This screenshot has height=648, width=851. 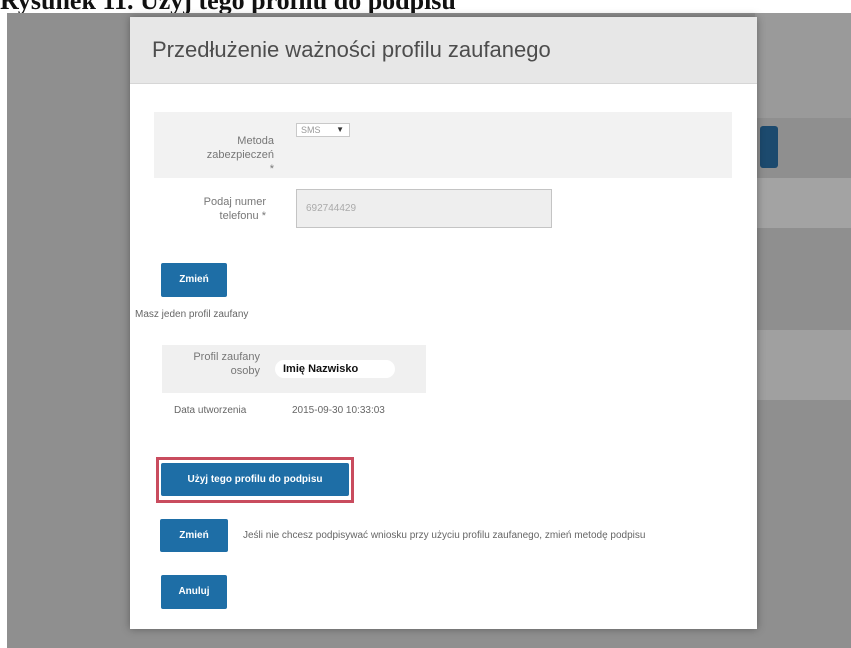 I want to click on security-method-label-line: zabezpieczeń *, so click(x=240, y=162).